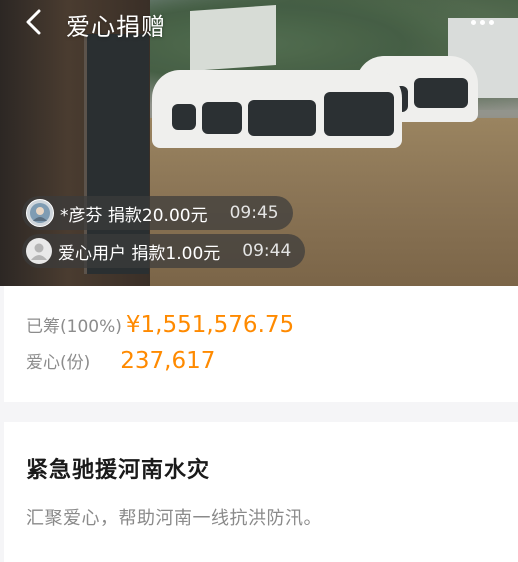 The height and width of the screenshot is (562, 518). I want to click on raised-label: 已筹(100%), so click(74, 327).